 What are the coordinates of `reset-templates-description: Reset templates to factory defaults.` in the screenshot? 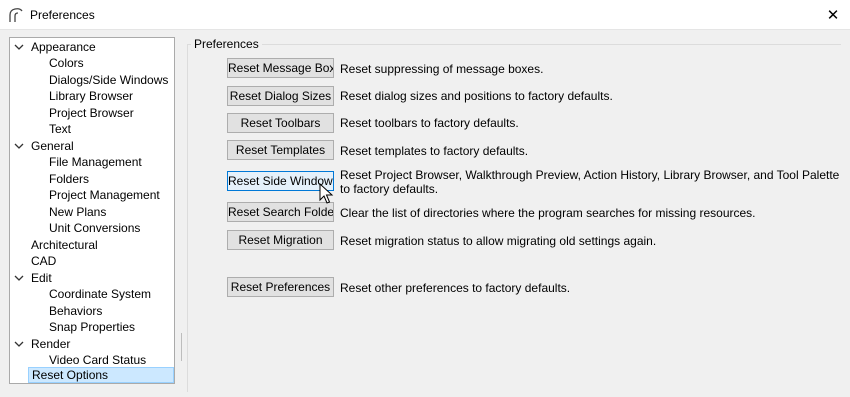 It's located at (434, 151).